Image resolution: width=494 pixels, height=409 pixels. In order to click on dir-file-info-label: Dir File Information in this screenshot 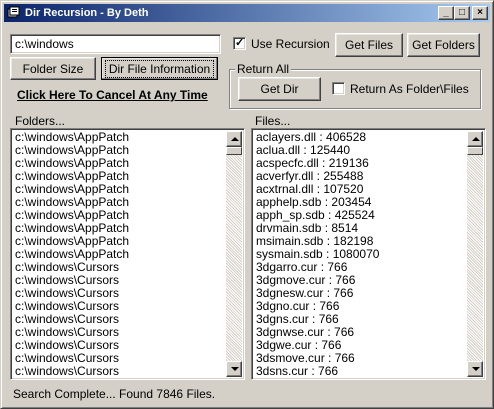, I will do `click(159, 68)`.